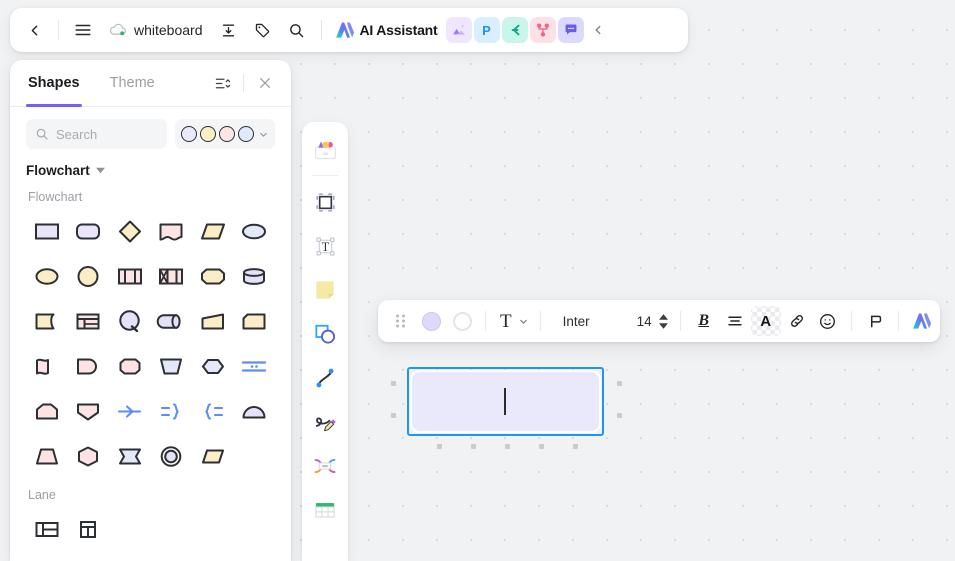 Image resolution: width=955 pixels, height=561 pixels. What do you see at coordinates (213, 230) in the screenshot?
I see `shape-parallelogram` at bounding box center [213, 230].